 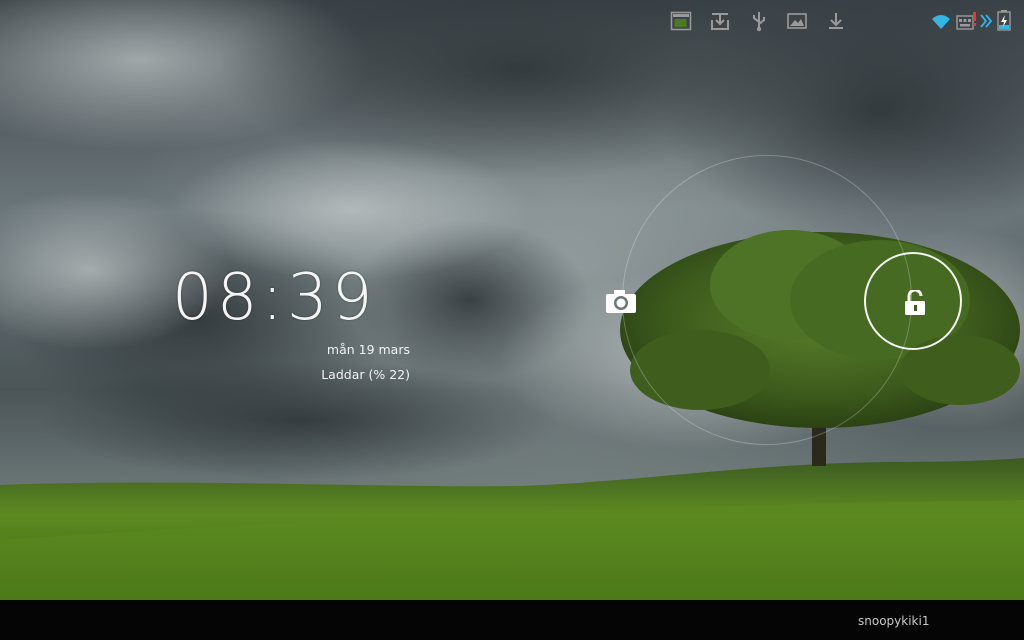 I want to click on unlock-icon, so click(x=915, y=302).